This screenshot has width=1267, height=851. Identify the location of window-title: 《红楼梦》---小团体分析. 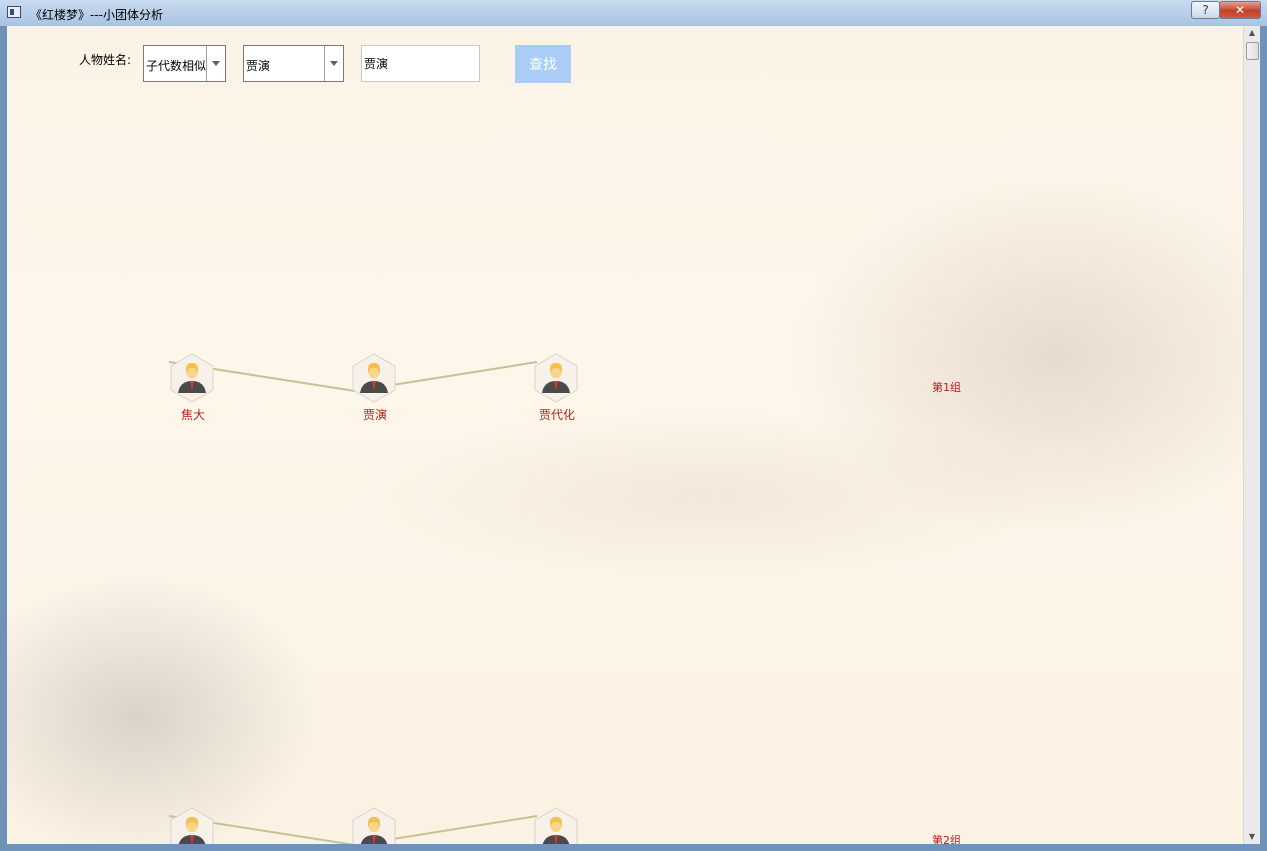
(96, 15).